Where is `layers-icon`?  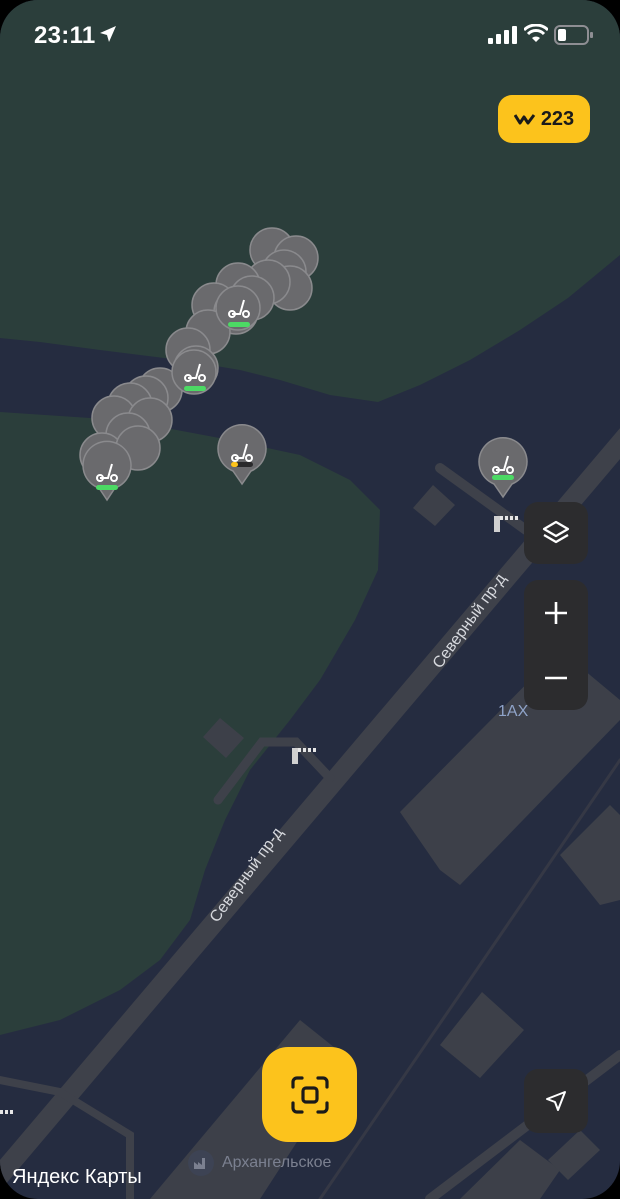 layers-icon is located at coordinates (556, 532).